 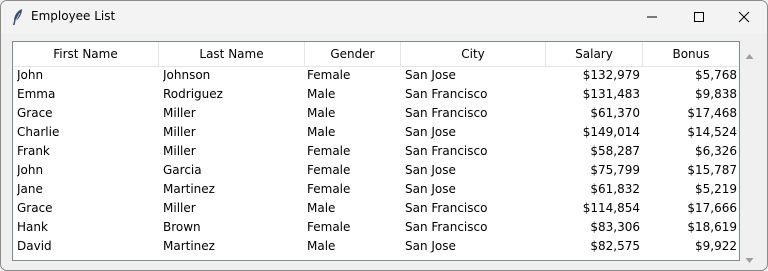 What do you see at coordinates (712, 208) in the screenshot?
I see `cell-bonus: $17,666` at bounding box center [712, 208].